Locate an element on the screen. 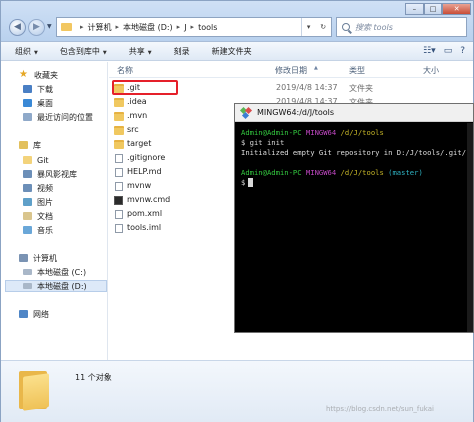 This screenshot has width=474, height=422. preview-pane-icon: ▭ is located at coordinates (448, 51).